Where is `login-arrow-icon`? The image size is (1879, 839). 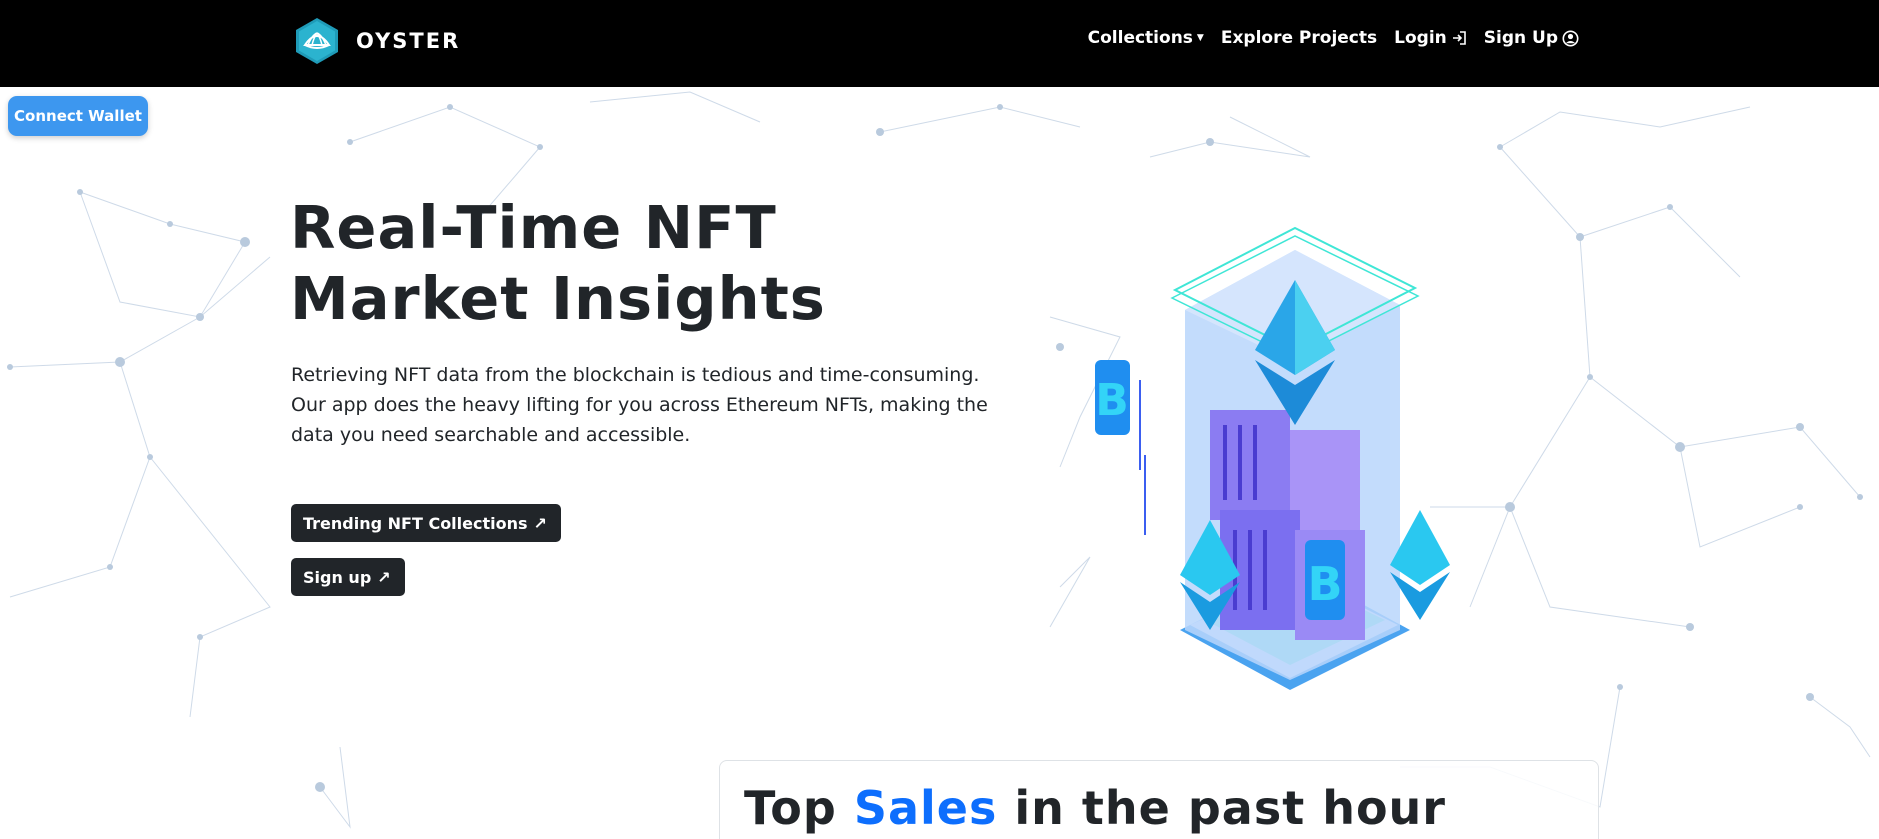 login-arrow-icon is located at coordinates (1459, 38).